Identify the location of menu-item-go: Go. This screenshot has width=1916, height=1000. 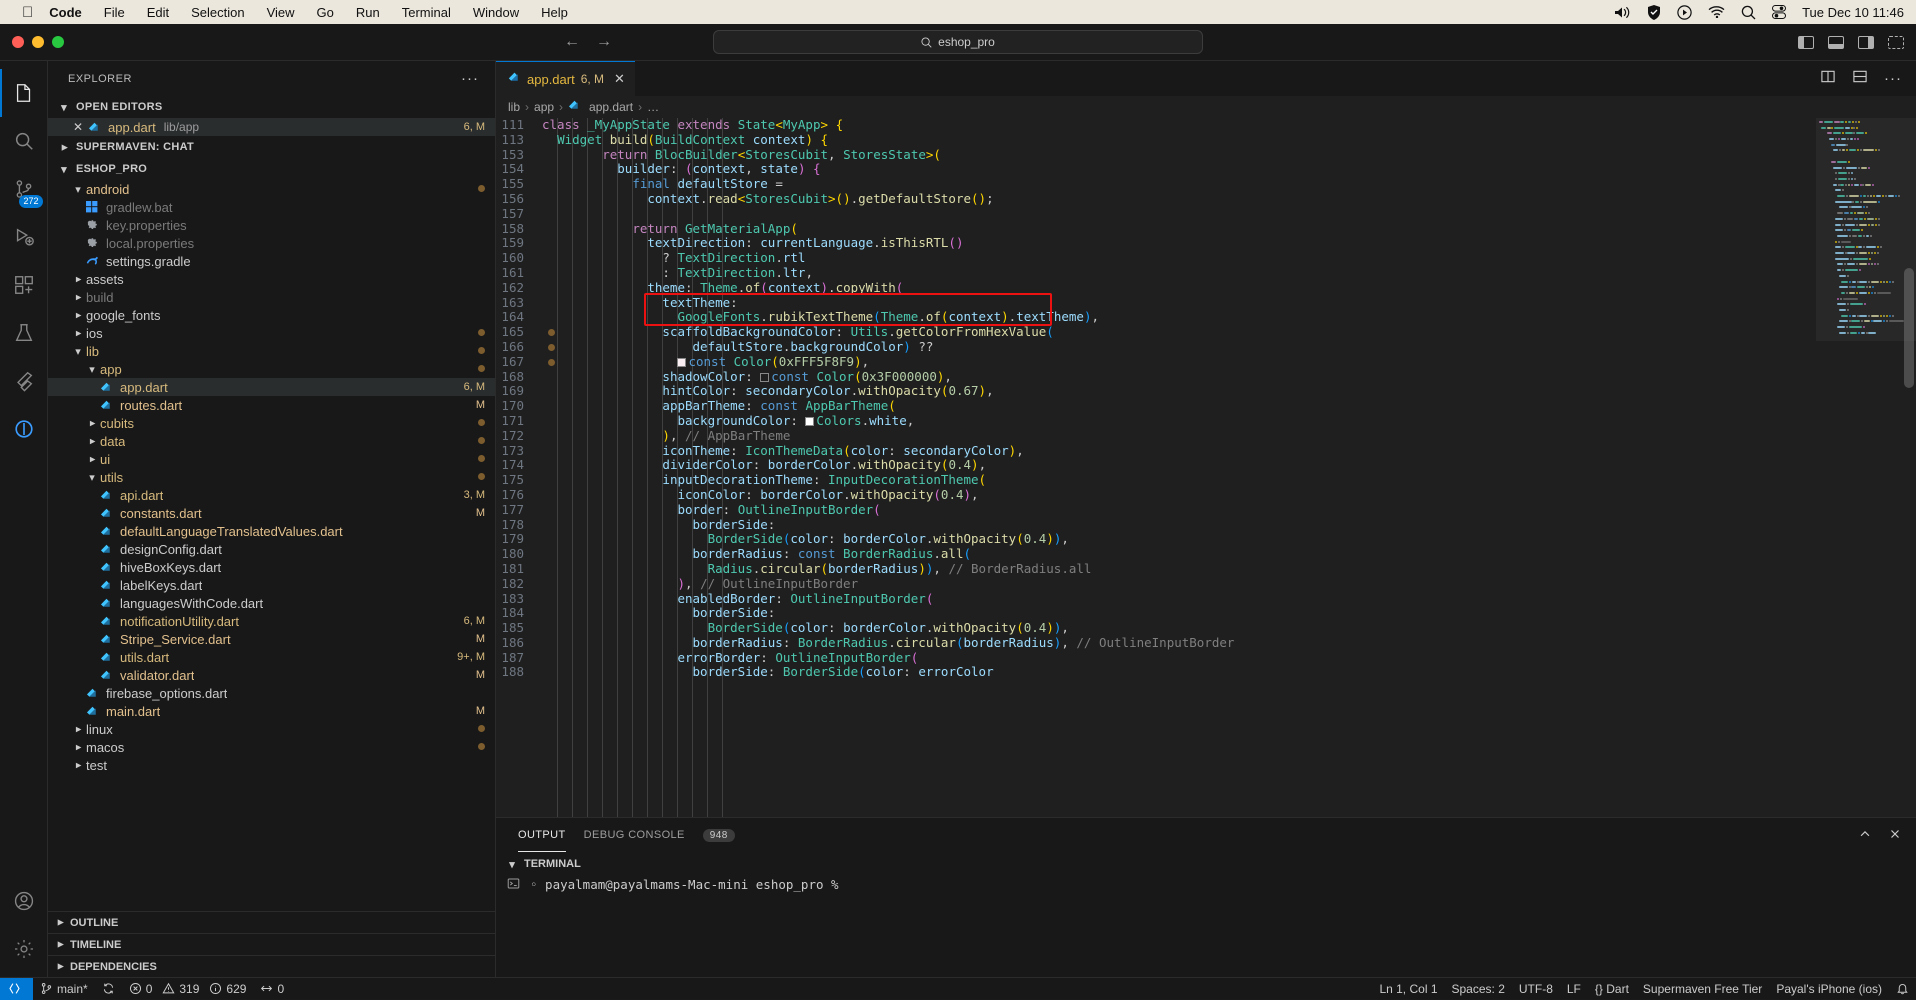
(325, 12).